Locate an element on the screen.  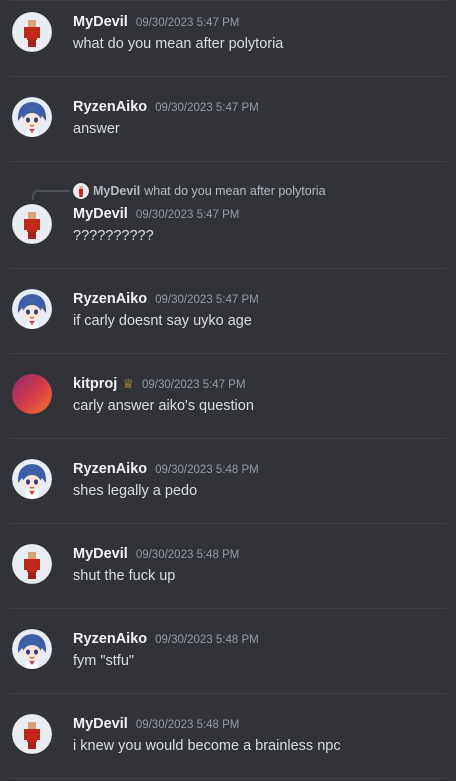
crown-icon: ♕ is located at coordinates (128, 383).